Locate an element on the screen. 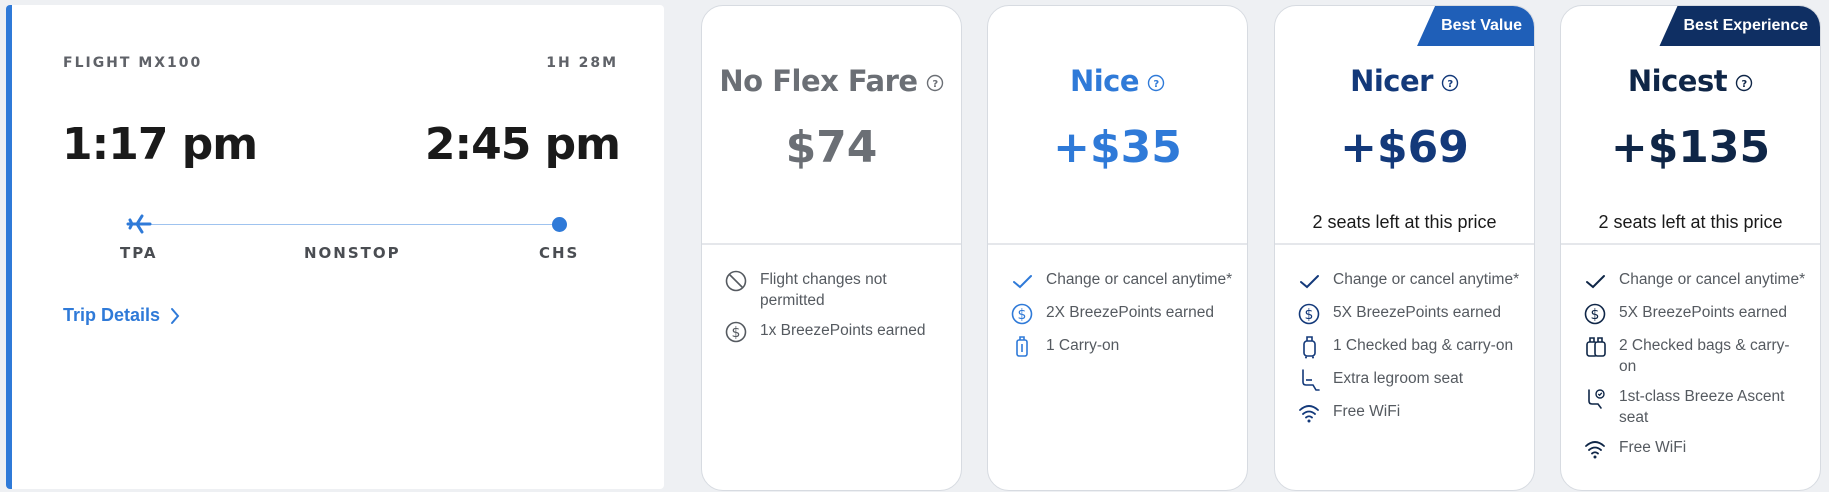 The image size is (1829, 492). fare-name: Nicer is located at coordinates (1391, 81).